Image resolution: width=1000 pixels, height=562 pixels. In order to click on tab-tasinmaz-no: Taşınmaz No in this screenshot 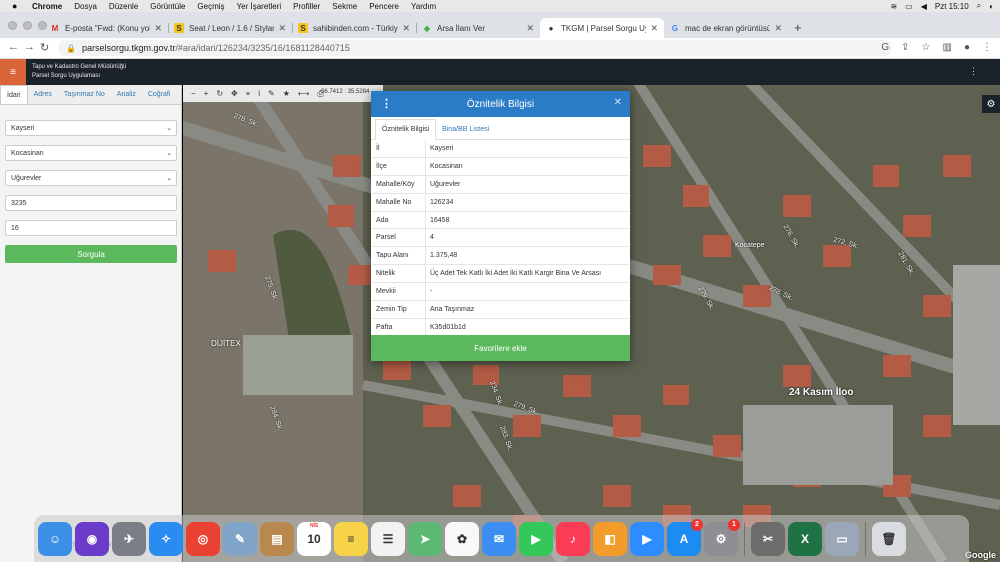, I will do `click(84, 94)`.